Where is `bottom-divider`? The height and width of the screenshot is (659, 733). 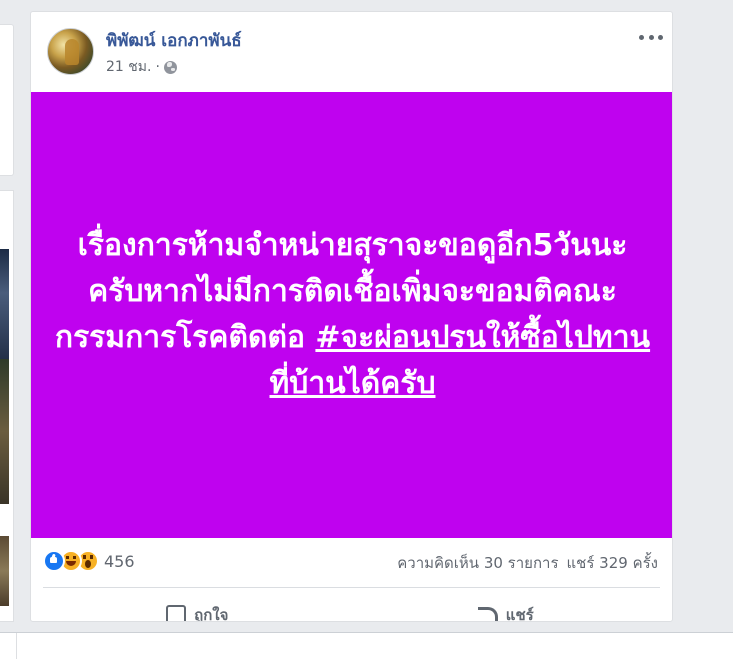 bottom-divider is located at coordinates (16, 646).